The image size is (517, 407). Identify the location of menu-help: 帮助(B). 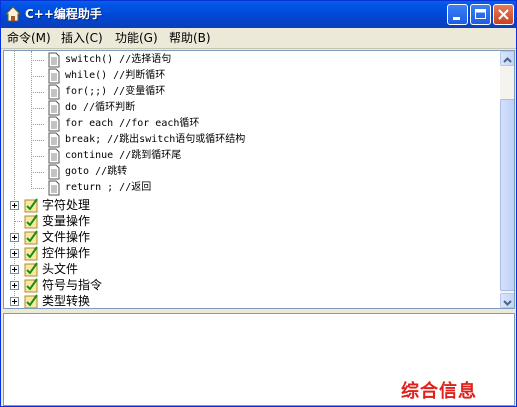
(190, 38).